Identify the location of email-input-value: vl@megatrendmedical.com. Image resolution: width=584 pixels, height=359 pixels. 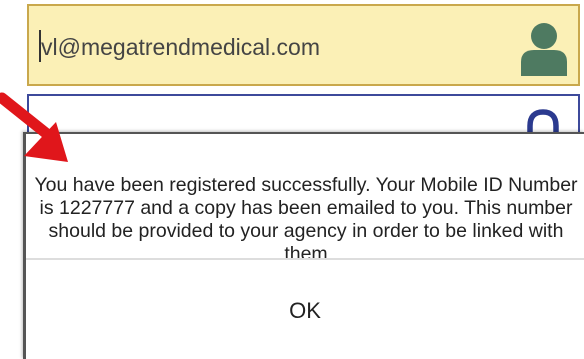
(181, 47).